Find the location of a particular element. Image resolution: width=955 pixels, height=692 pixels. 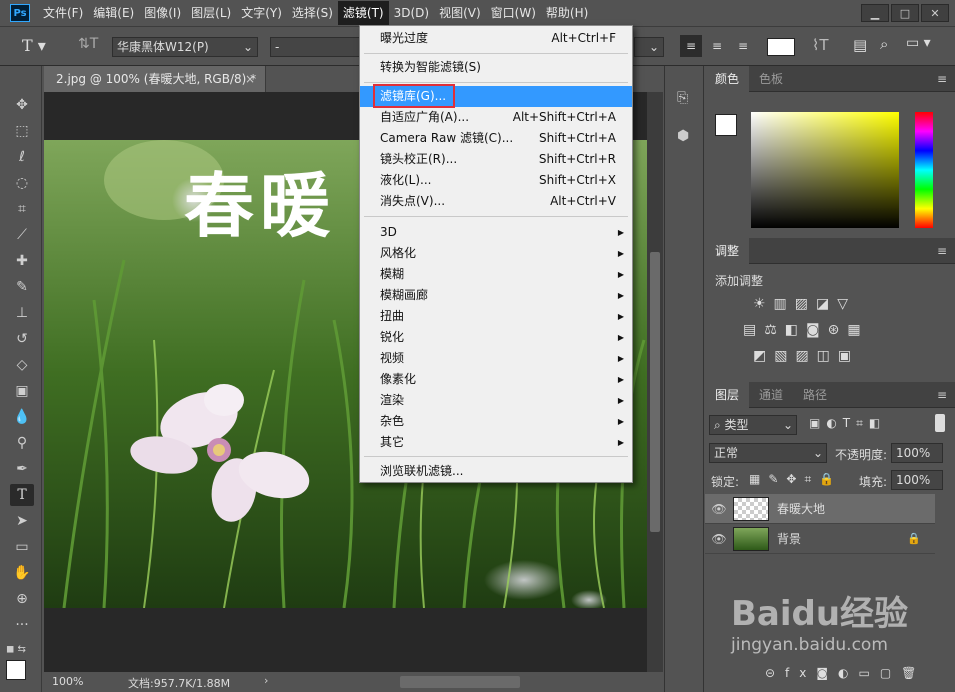

more-tools-icon: ··· is located at coordinates (22, 625).